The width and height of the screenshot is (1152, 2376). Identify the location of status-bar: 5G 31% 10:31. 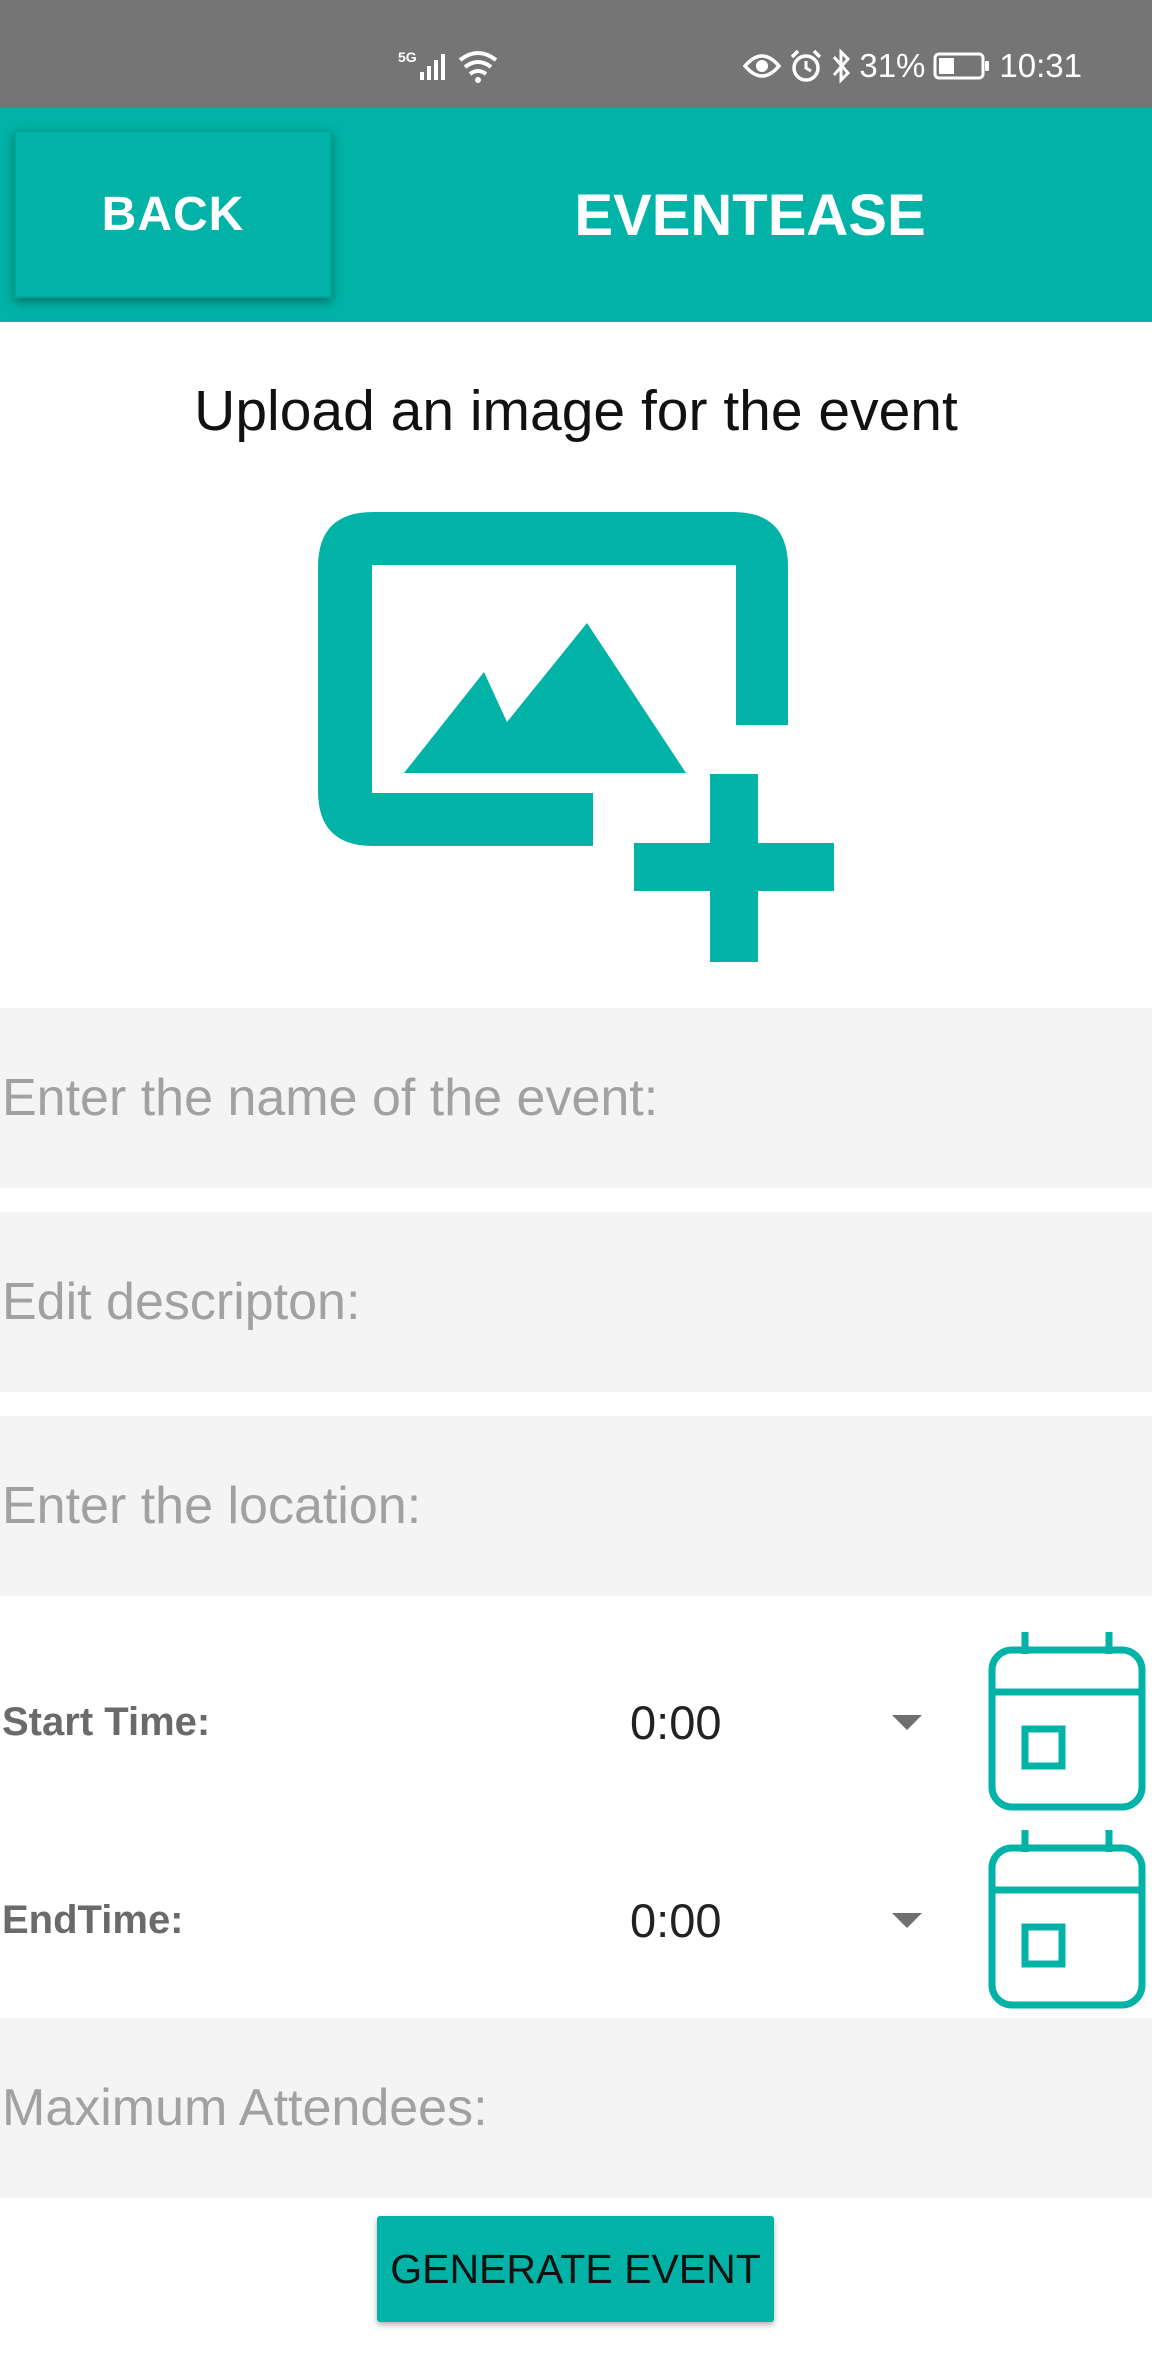
(576, 54).